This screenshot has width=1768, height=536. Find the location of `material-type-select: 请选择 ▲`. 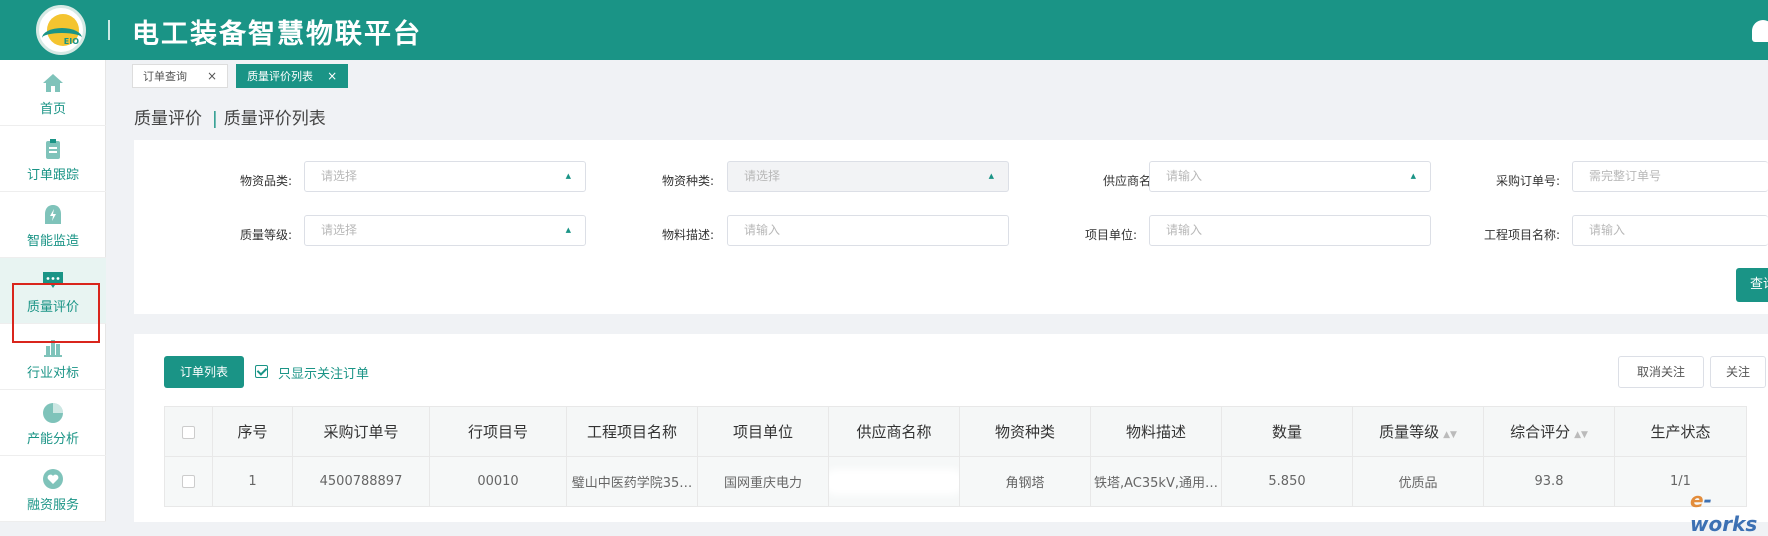

material-type-select: 请选择 ▲ is located at coordinates (868, 176).